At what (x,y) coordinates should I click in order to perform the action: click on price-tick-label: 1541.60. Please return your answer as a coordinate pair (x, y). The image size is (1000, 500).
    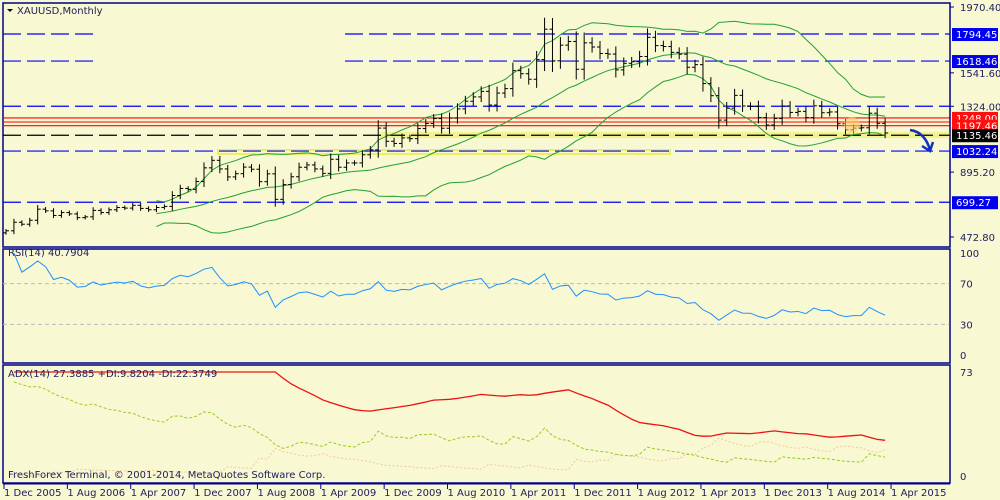
    Looking at the image, I should click on (980, 74).